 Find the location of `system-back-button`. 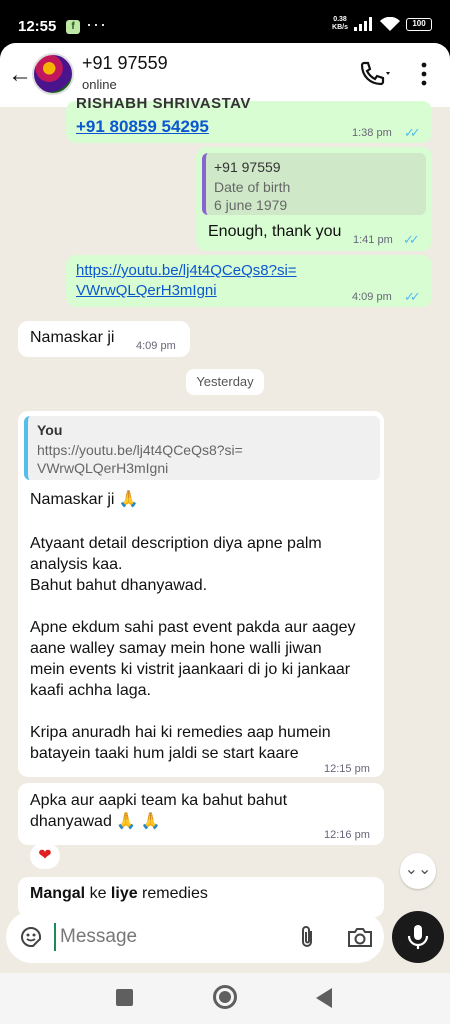

system-back-button is located at coordinates (324, 998).